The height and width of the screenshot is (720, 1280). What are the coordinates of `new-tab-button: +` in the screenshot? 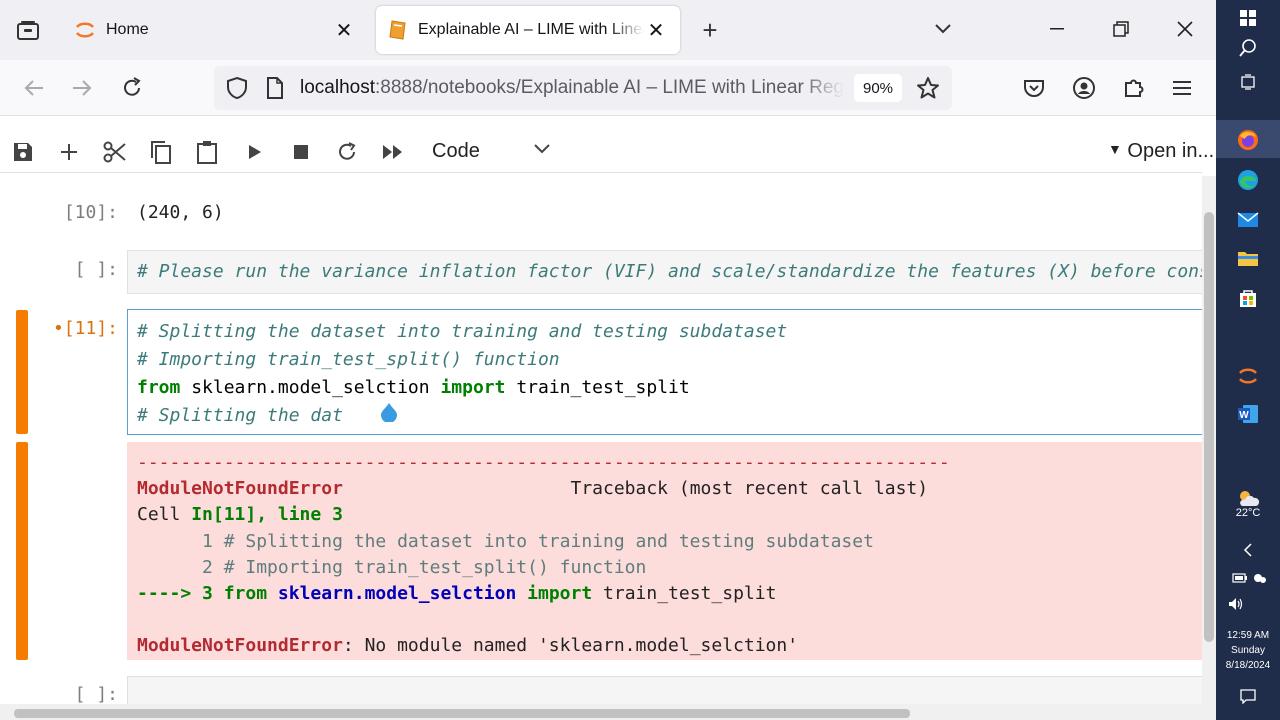 It's located at (710, 30).